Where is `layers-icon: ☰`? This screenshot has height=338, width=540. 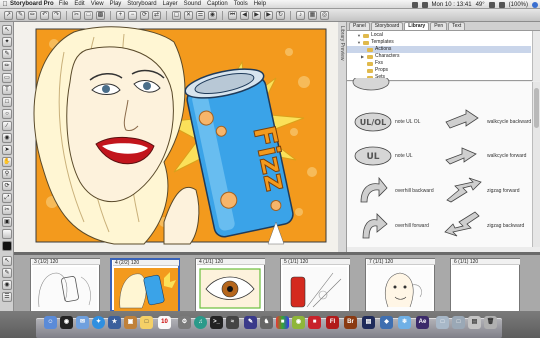
layers-icon: ☰ is located at coordinates (7, 297).